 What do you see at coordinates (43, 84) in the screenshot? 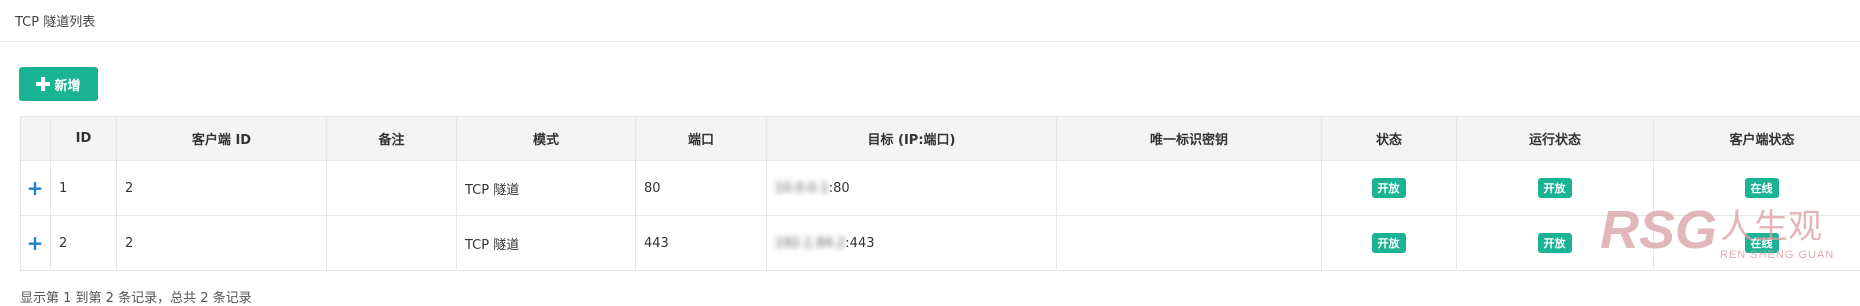
I see `plus-icon` at bounding box center [43, 84].